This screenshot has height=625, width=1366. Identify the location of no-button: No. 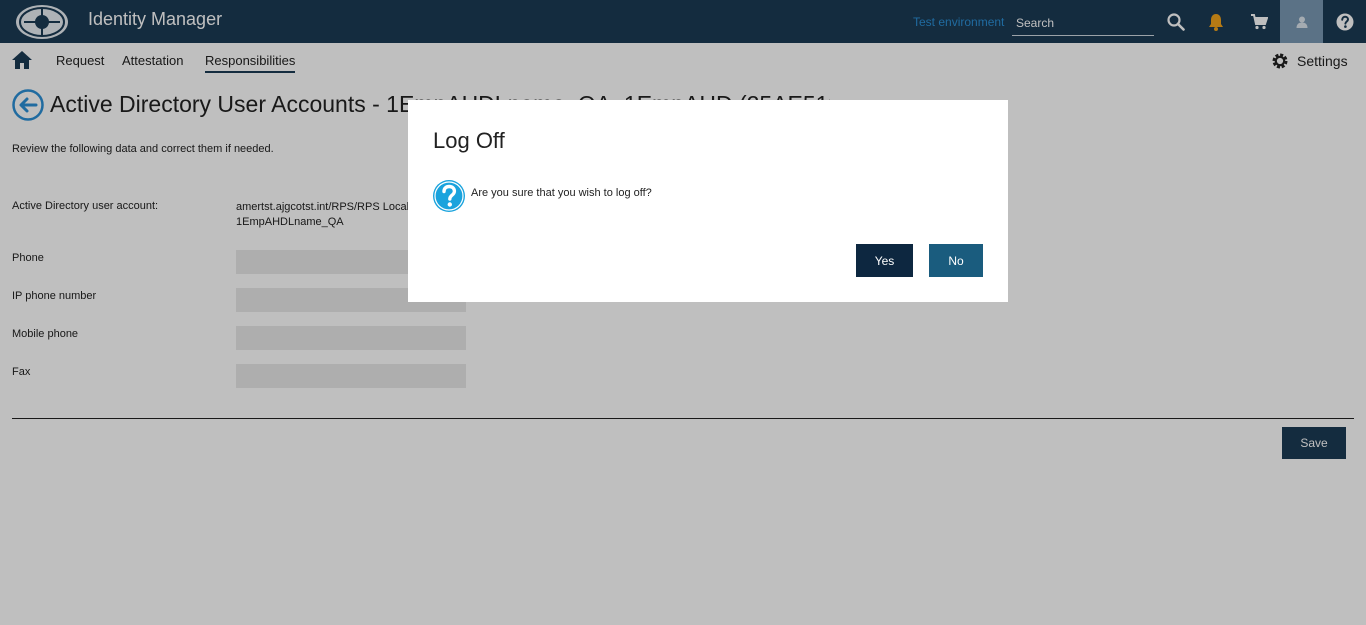
(956, 260).